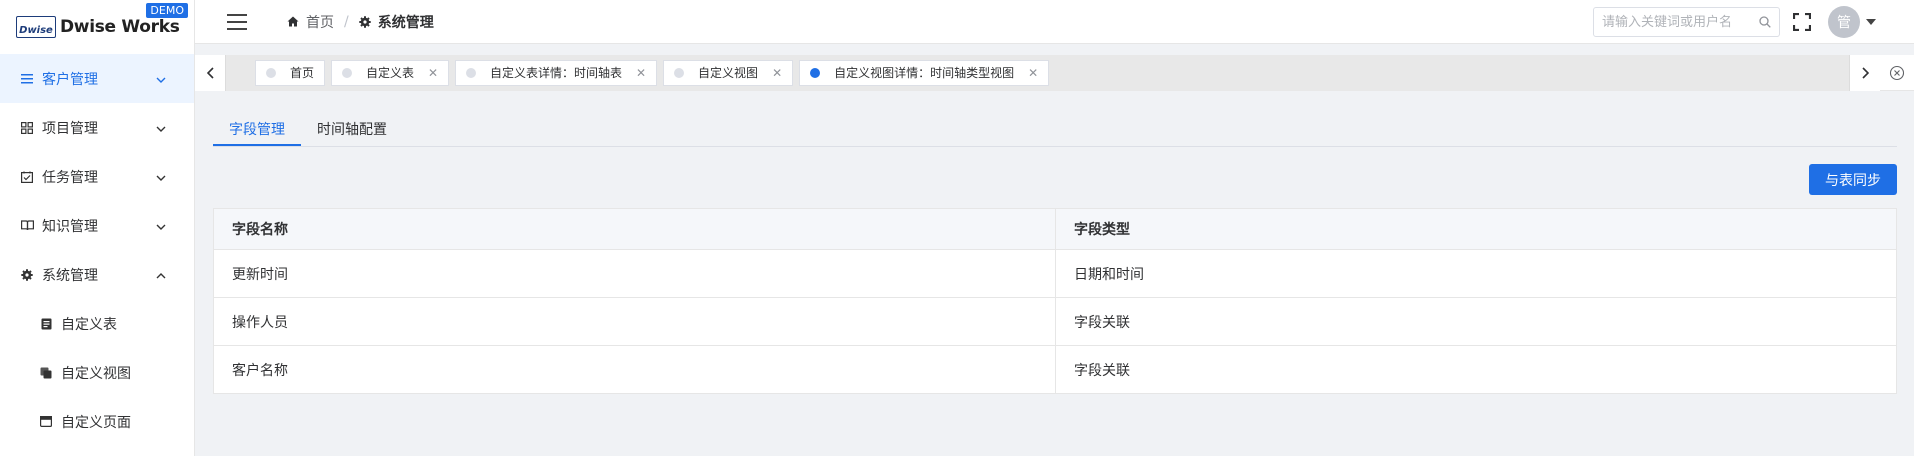 The height and width of the screenshot is (456, 1914). Describe the element at coordinates (46, 422) in the screenshot. I see `window-icon` at that location.